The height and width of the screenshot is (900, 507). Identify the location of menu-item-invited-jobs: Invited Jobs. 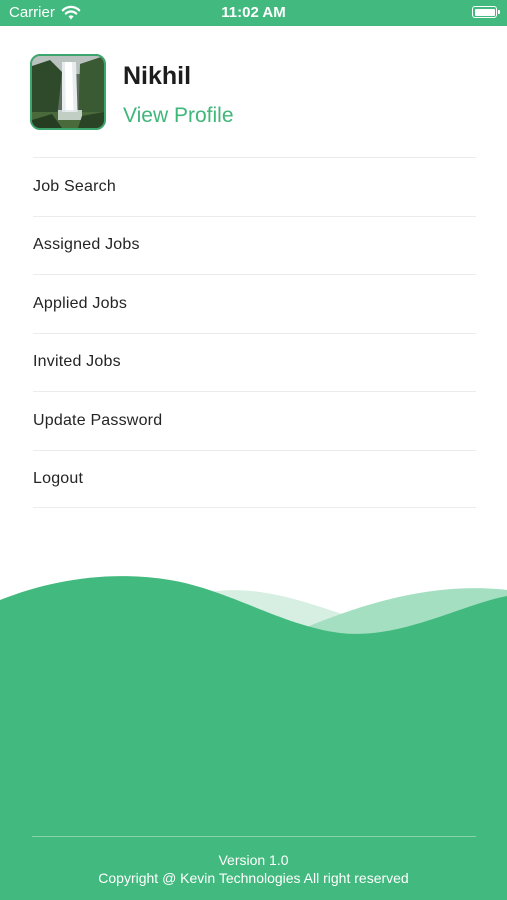
(254, 362).